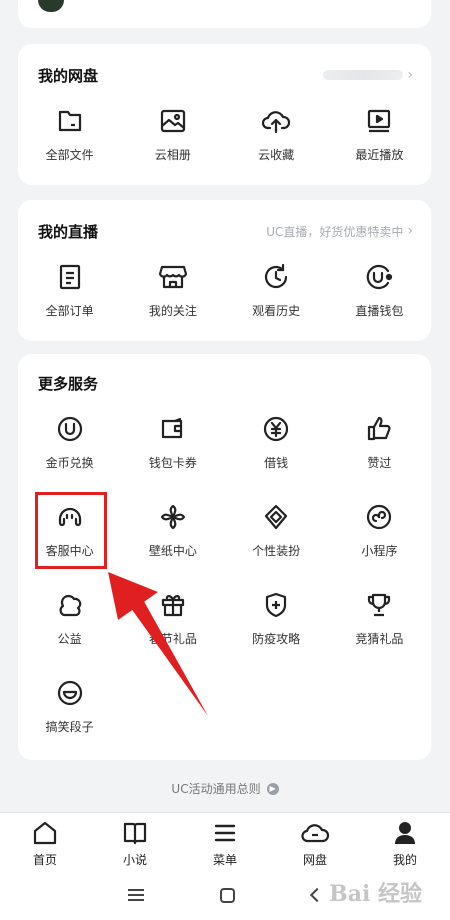  What do you see at coordinates (379, 155) in the screenshot?
I see `tile-label: 最近播放` at bounding box center [379, 155].